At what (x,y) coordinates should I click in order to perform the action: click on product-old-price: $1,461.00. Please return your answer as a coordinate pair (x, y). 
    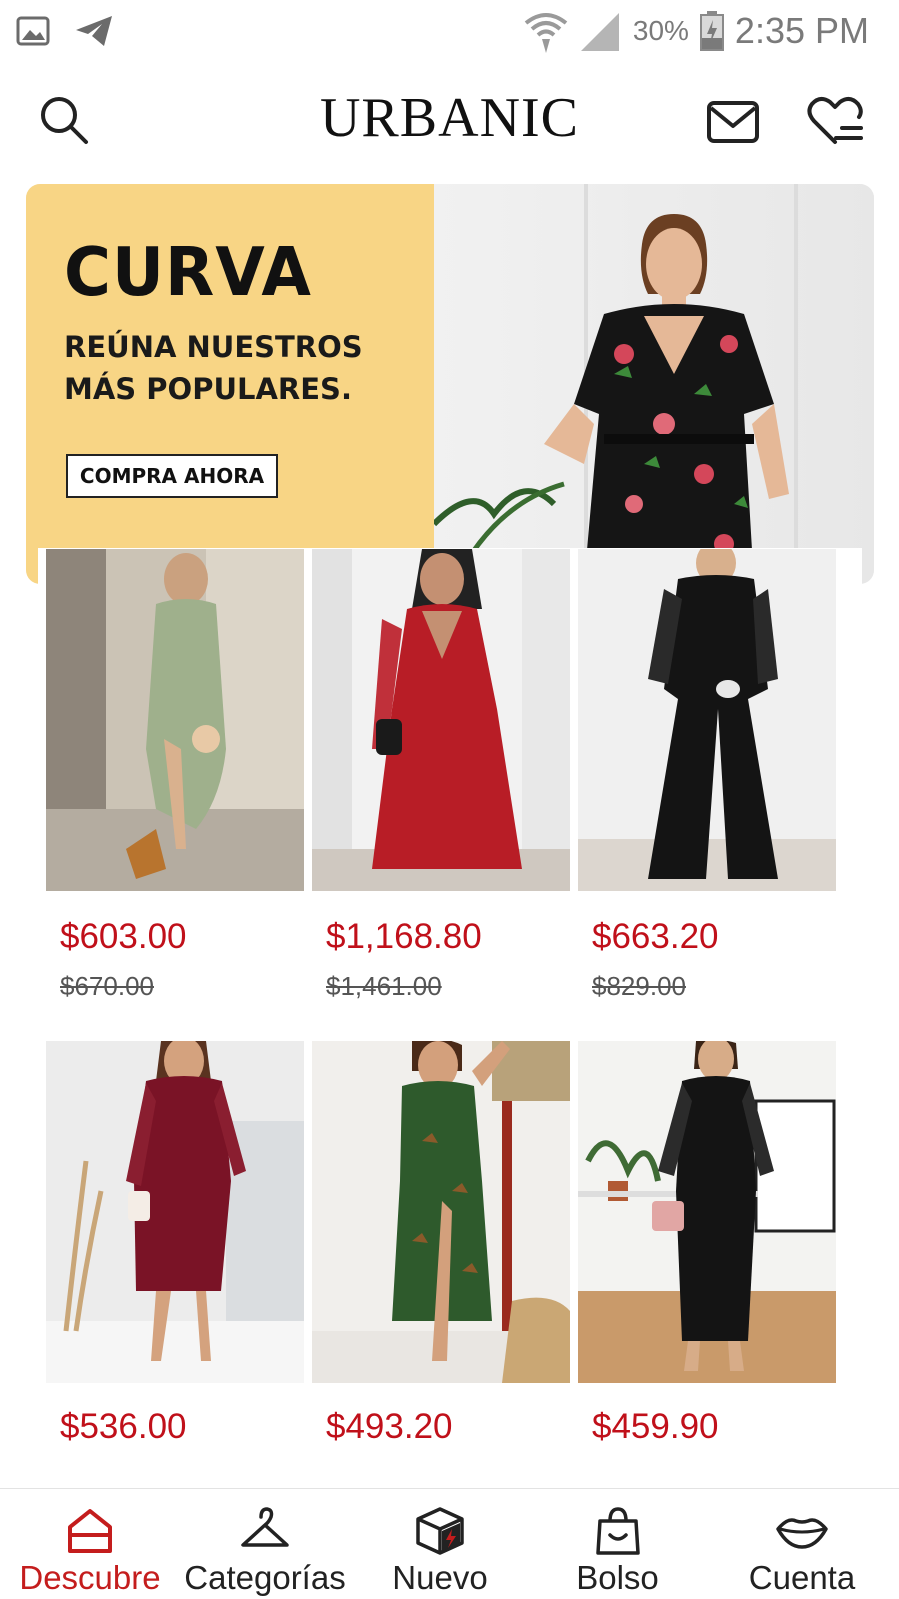
    Looking at the image, I should click on (384, 986).